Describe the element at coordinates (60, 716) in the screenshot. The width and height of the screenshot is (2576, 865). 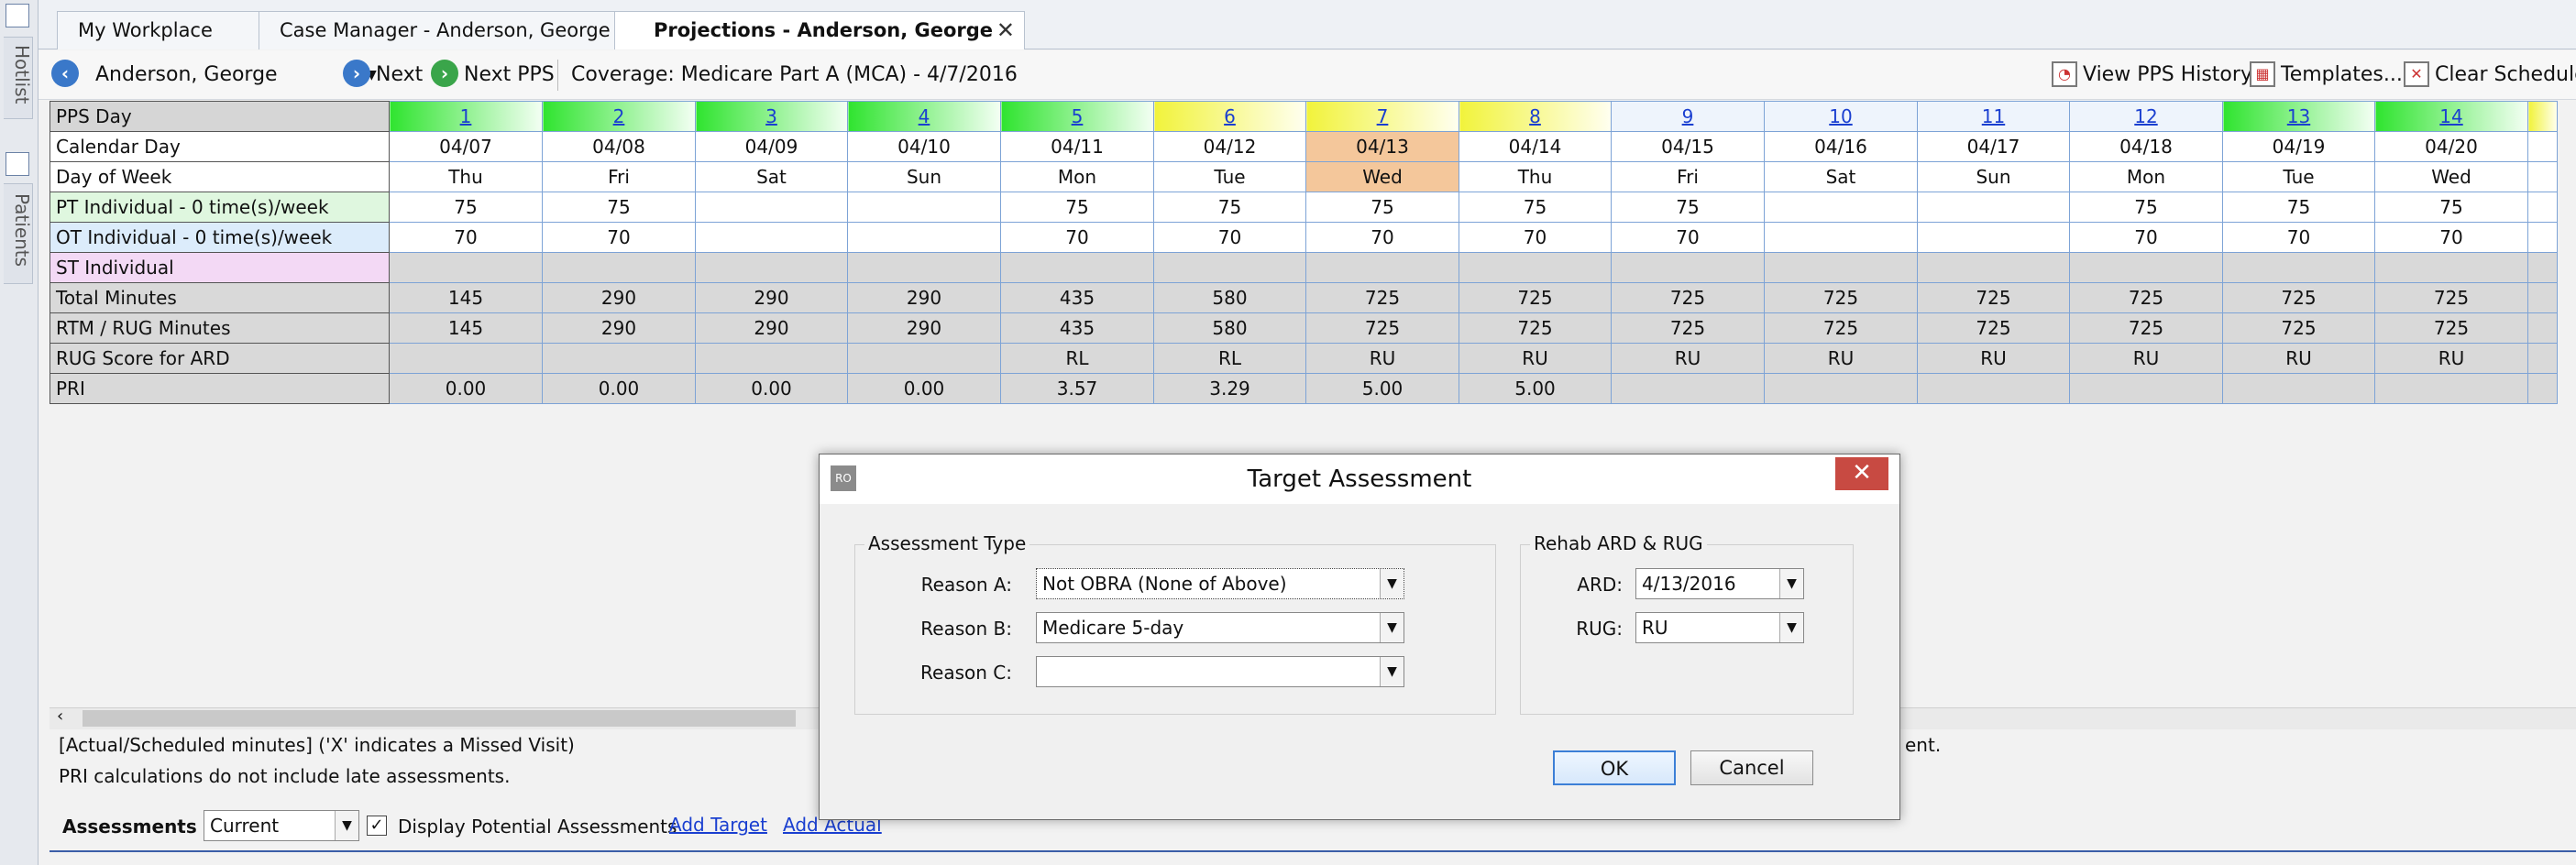
I see `scroll-left-icon: ‹` at that location.